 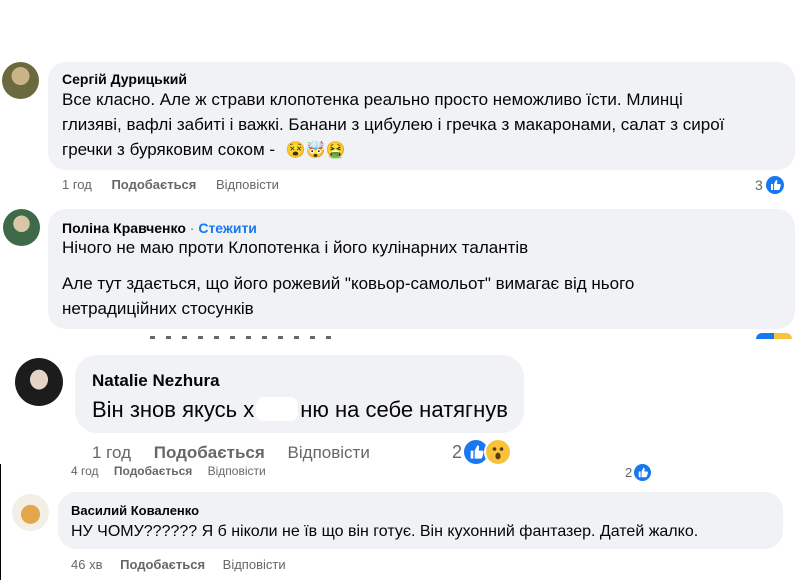 What do you see at coordinates (335, 150) in the screenshot?
I see `vomiting-emoji: 🤮` at bounding box center [335, 150].